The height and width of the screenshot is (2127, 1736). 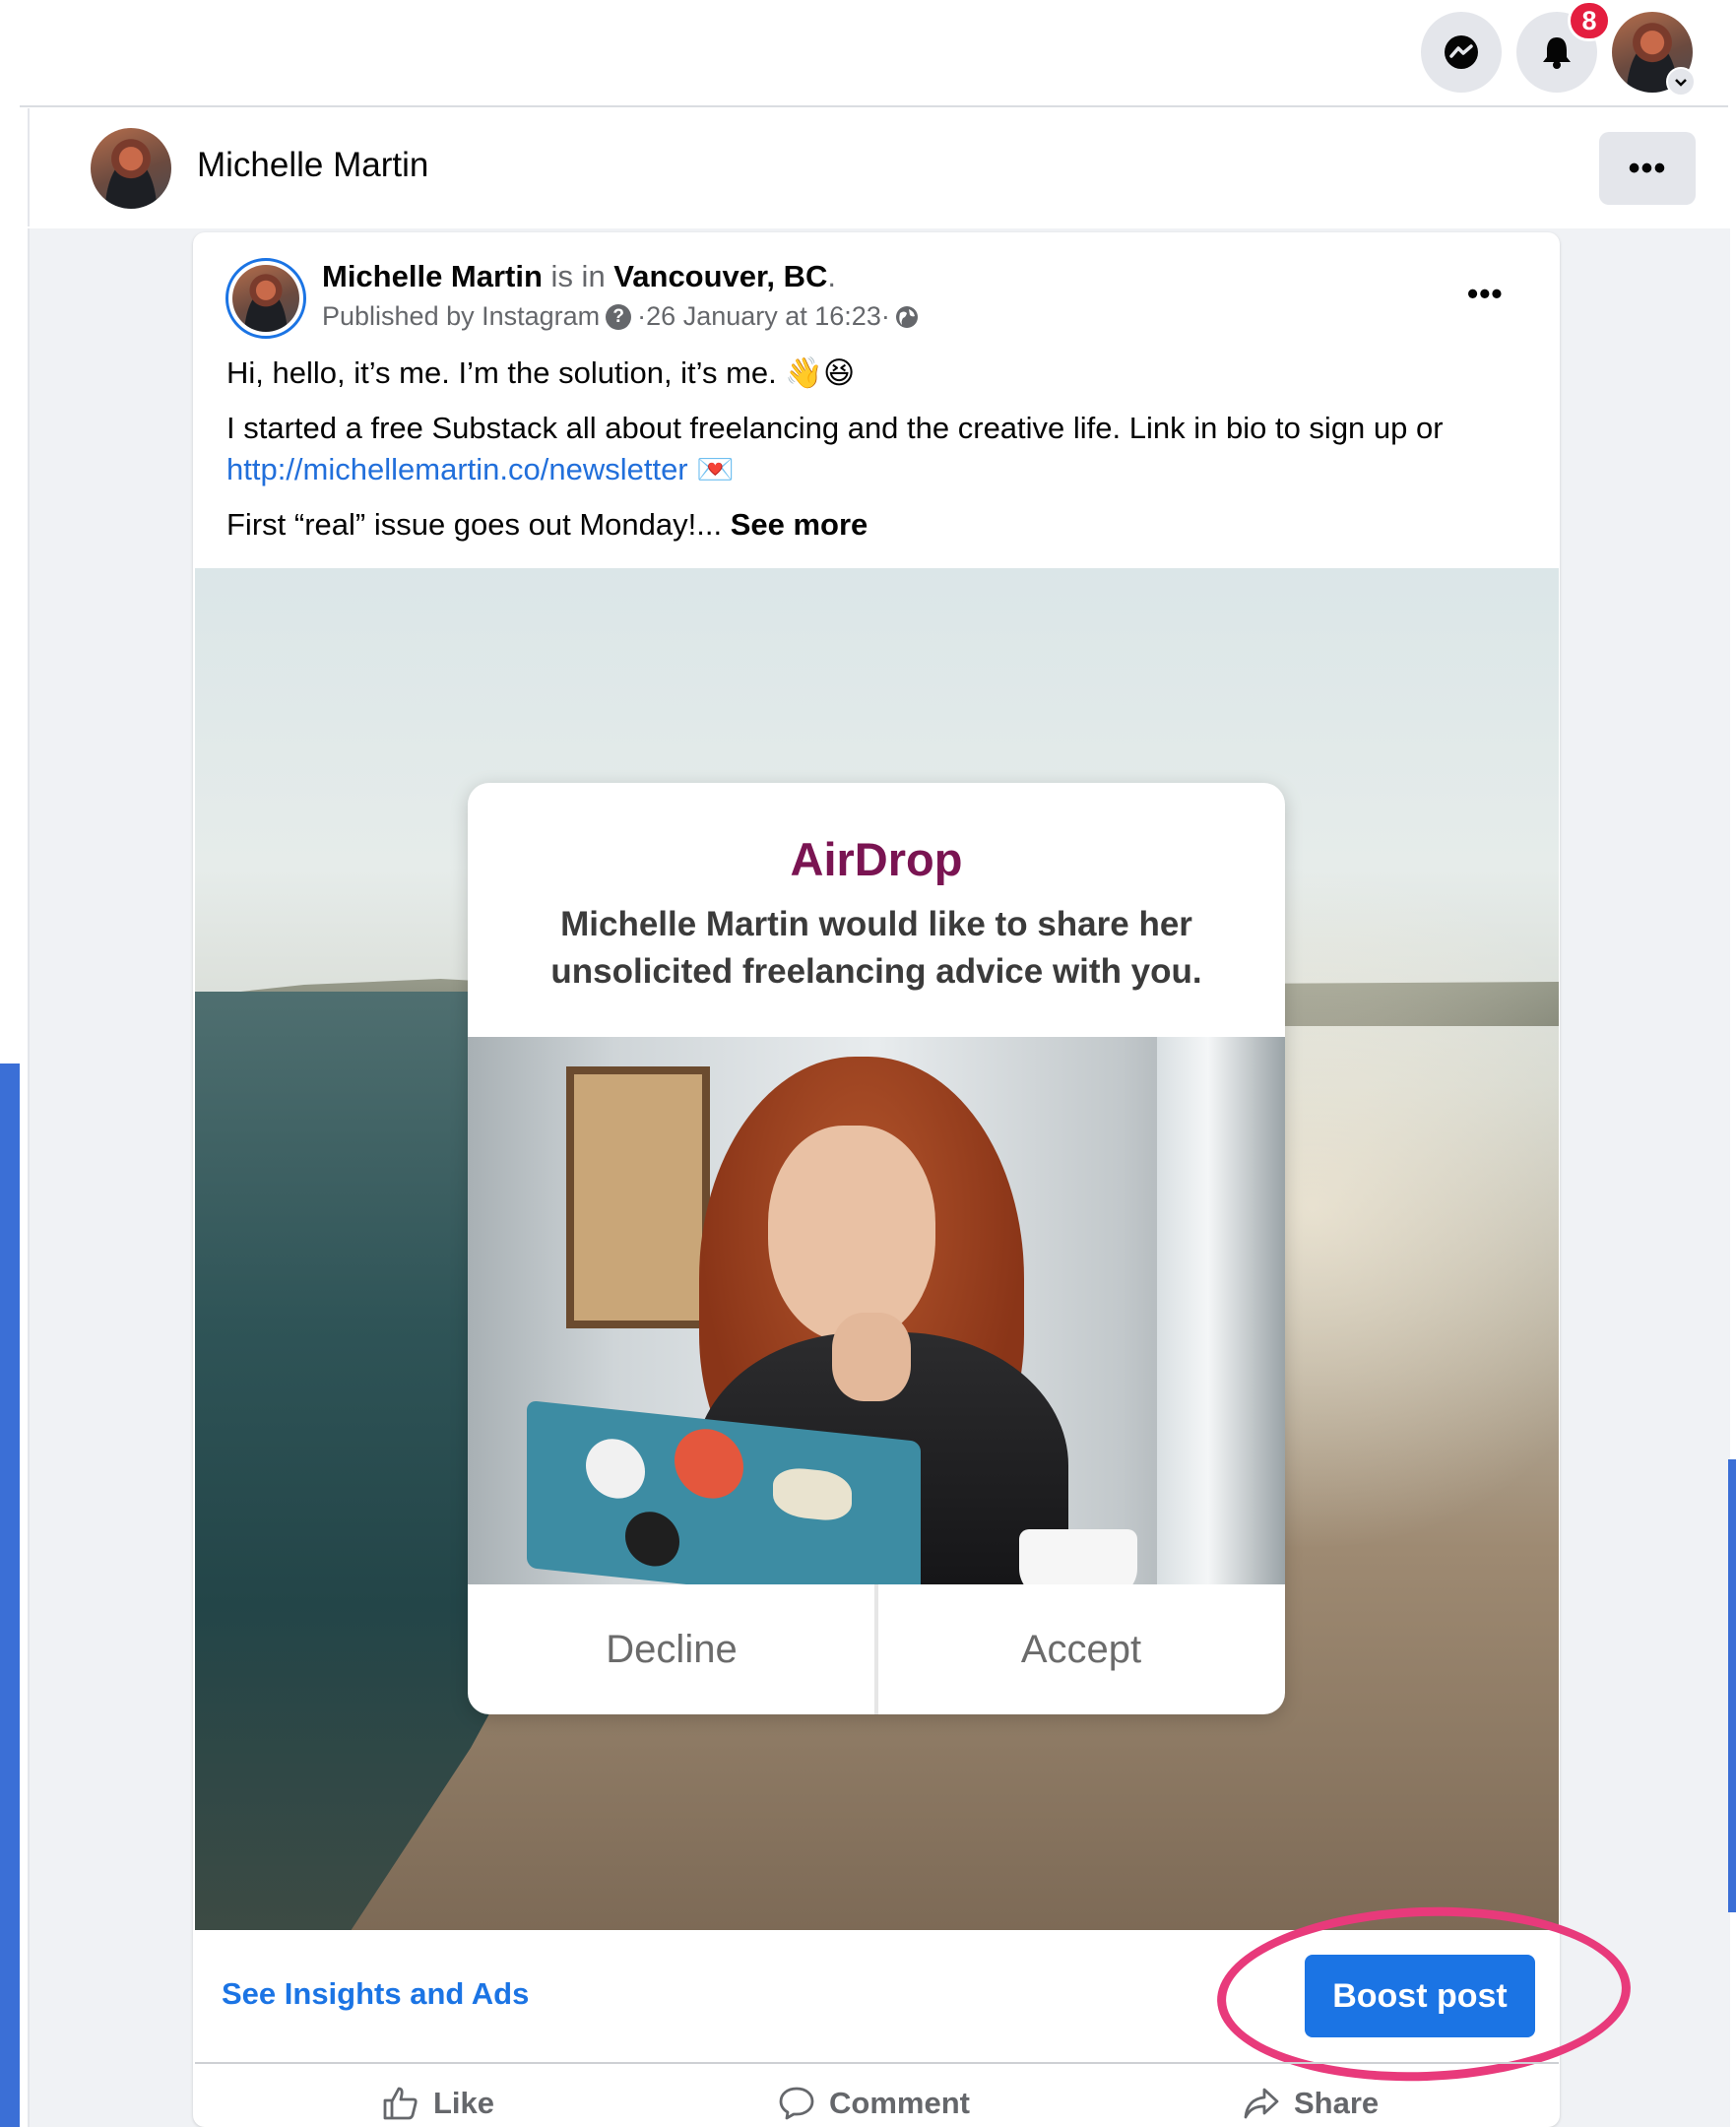 What do you see at coordinates (1078, 1556) in the screenshot?
I see `coffee-mug` at bounding box center [1078, 1556].